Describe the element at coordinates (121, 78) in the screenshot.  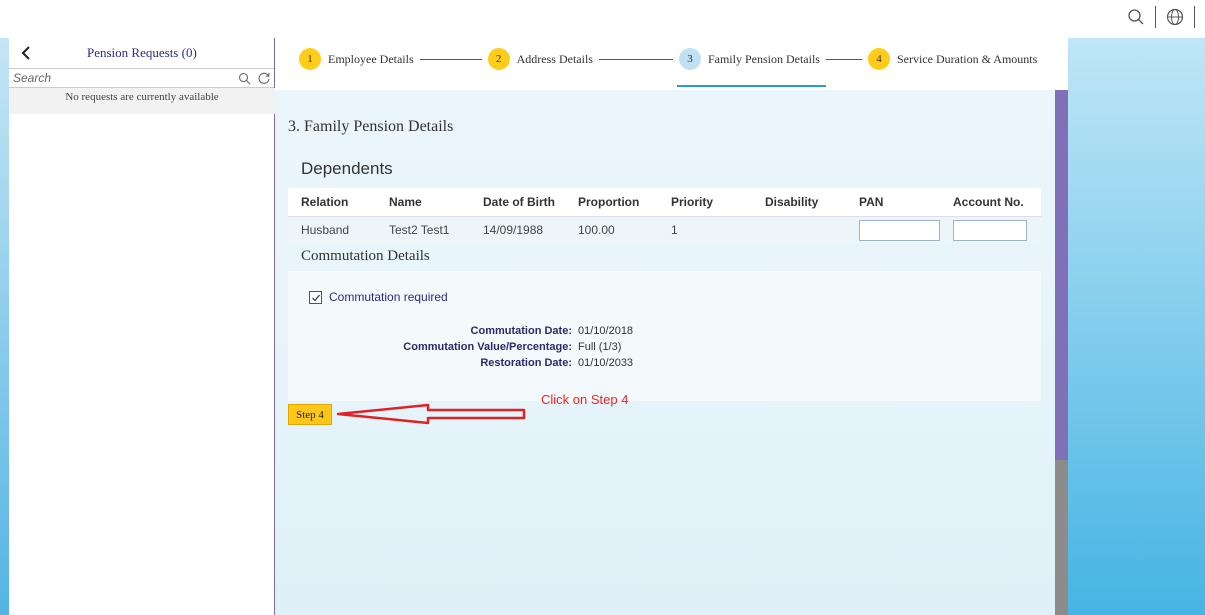
I see `search-input` at that location.